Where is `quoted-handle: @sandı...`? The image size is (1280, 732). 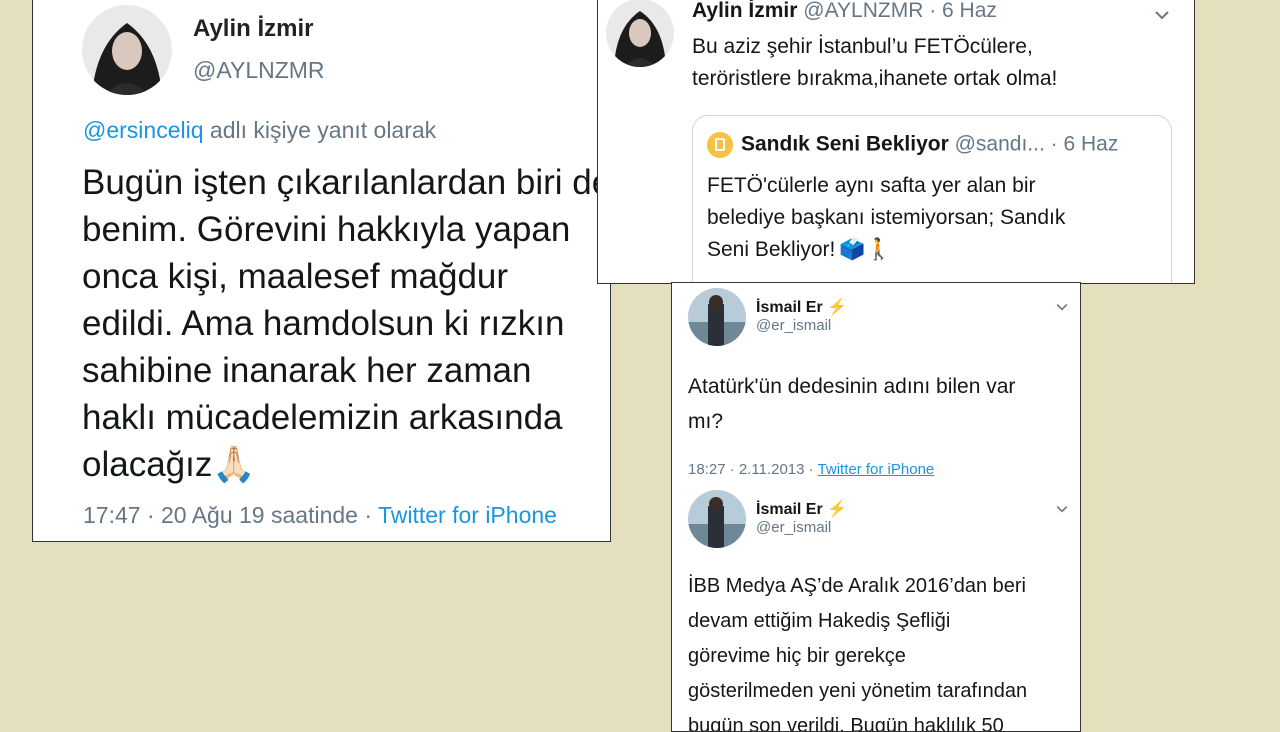
quoted-handle: @sandı... is located at coordinates (999, 144).